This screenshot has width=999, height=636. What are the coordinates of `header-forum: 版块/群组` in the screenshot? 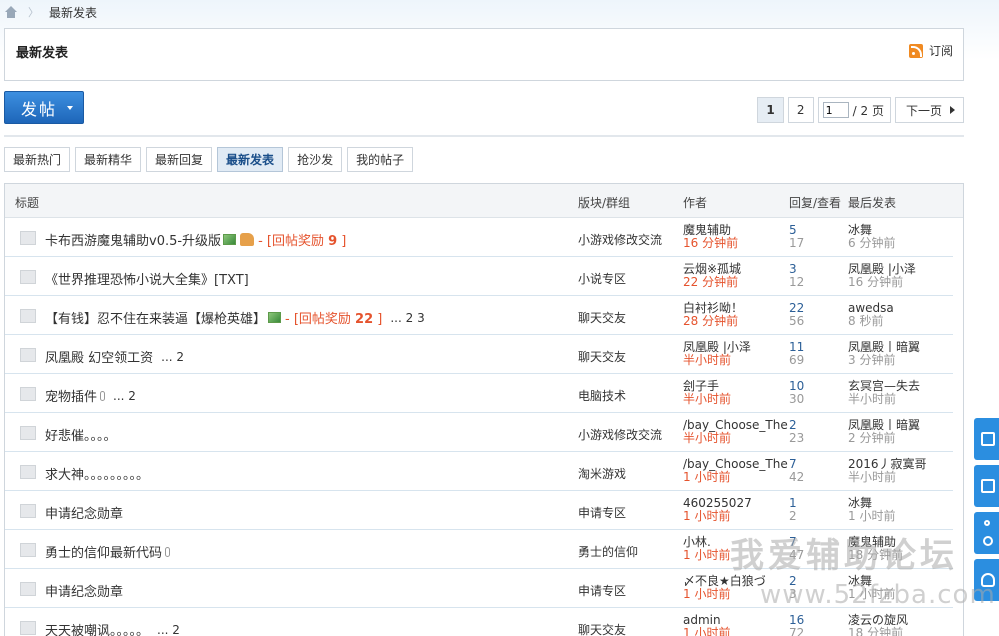 It's located at (604, 203).